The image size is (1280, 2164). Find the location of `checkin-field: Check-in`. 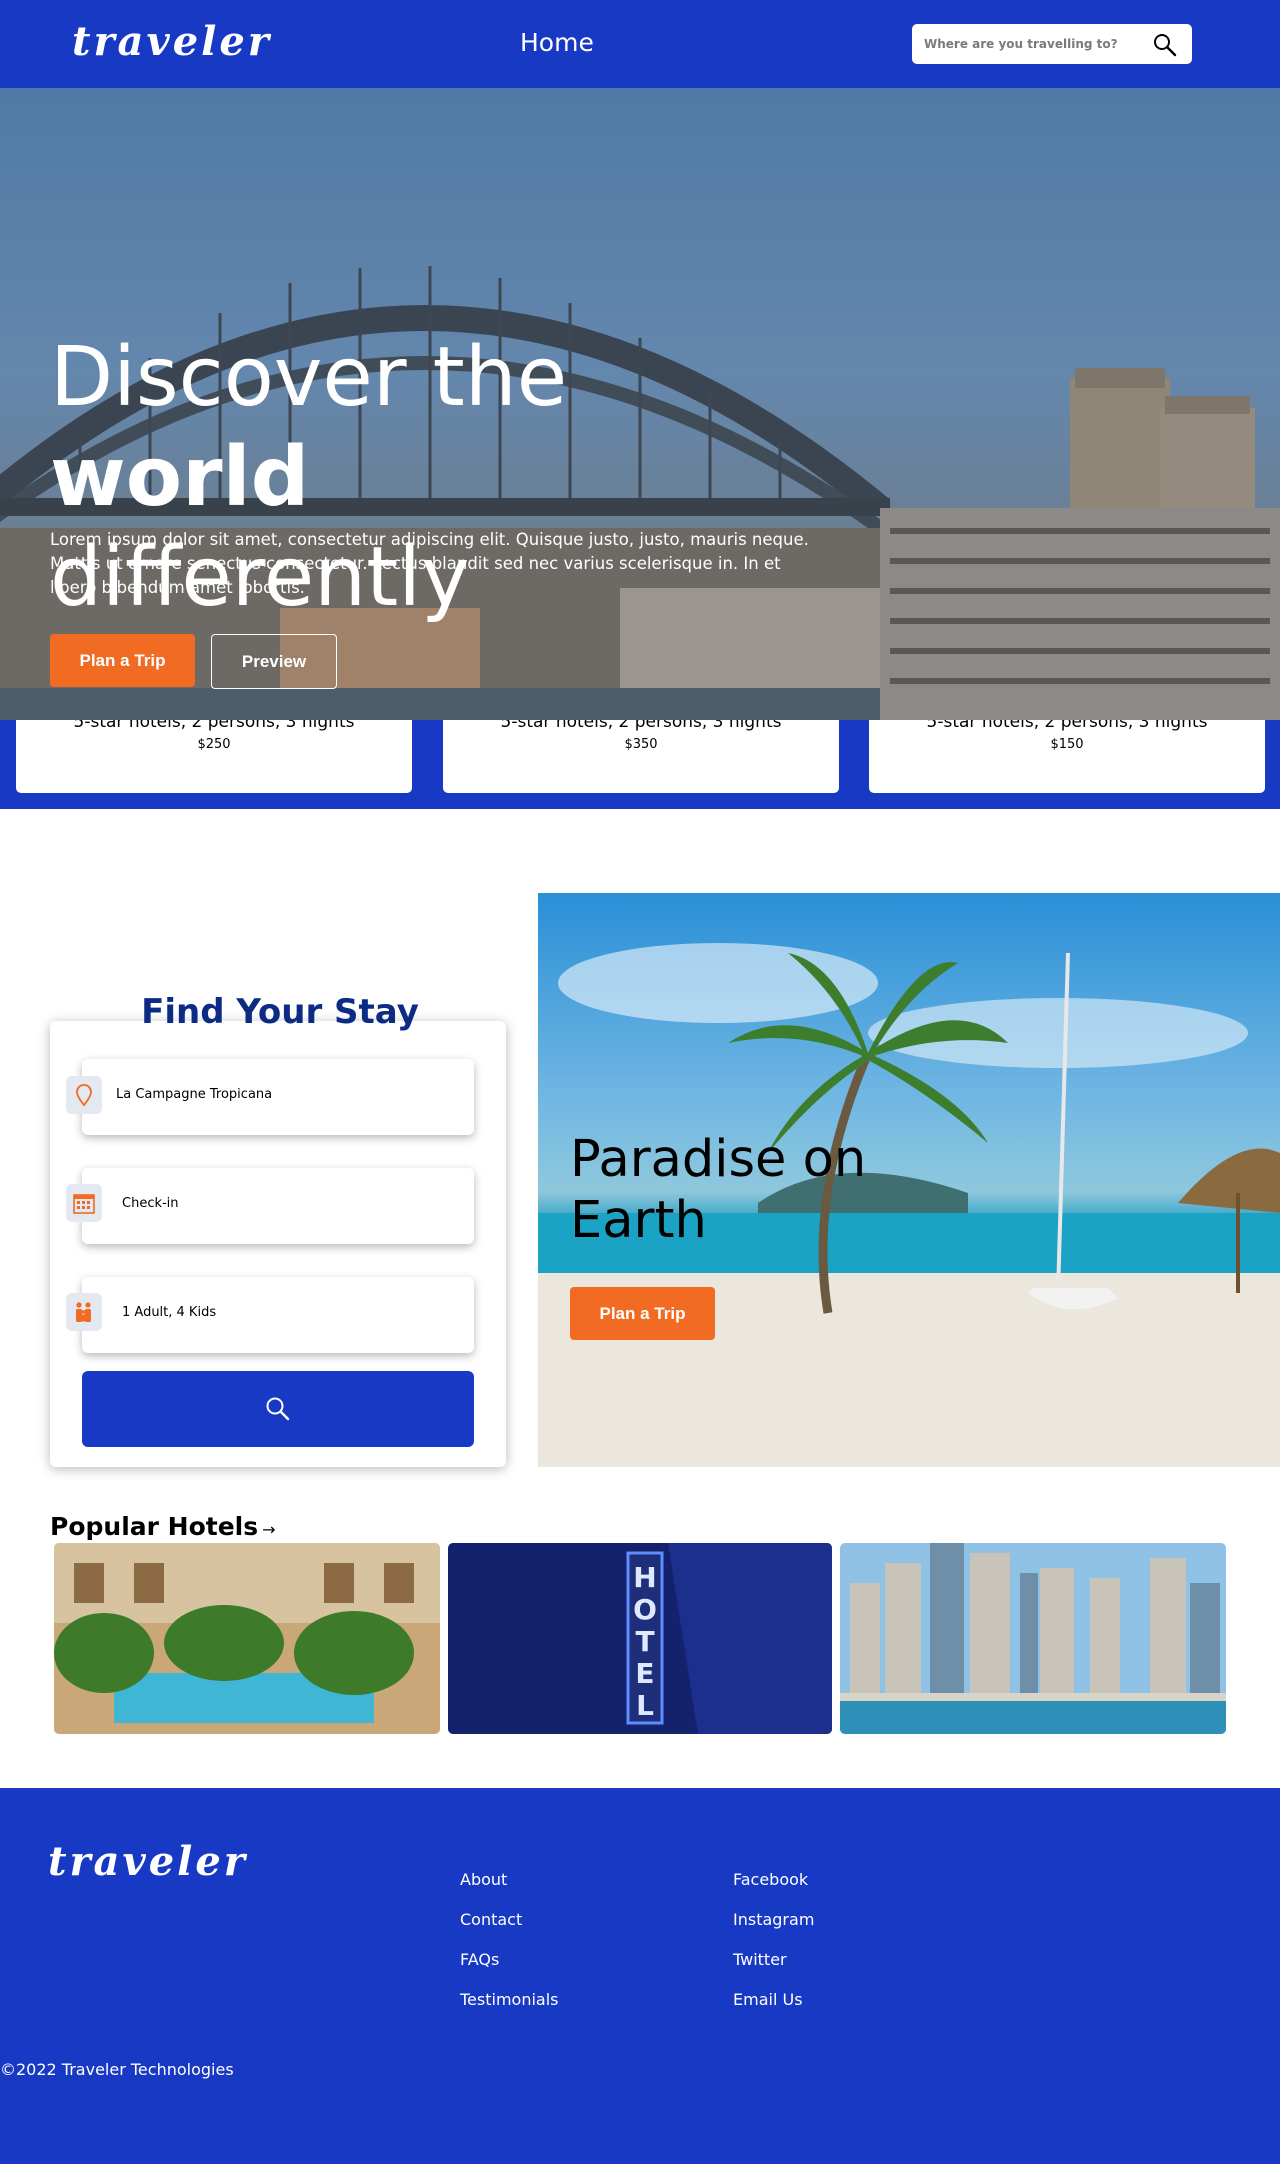

checkin-field: Check-in is located at coordinates (278, 1206).